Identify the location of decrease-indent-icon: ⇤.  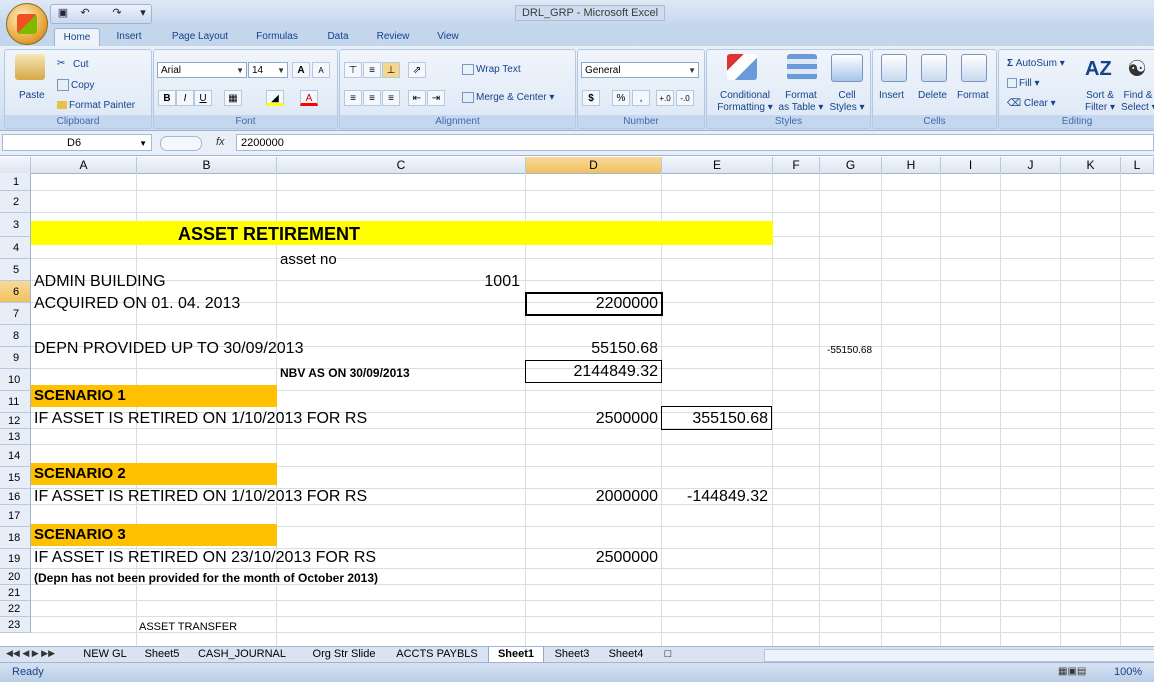
(417, 98).